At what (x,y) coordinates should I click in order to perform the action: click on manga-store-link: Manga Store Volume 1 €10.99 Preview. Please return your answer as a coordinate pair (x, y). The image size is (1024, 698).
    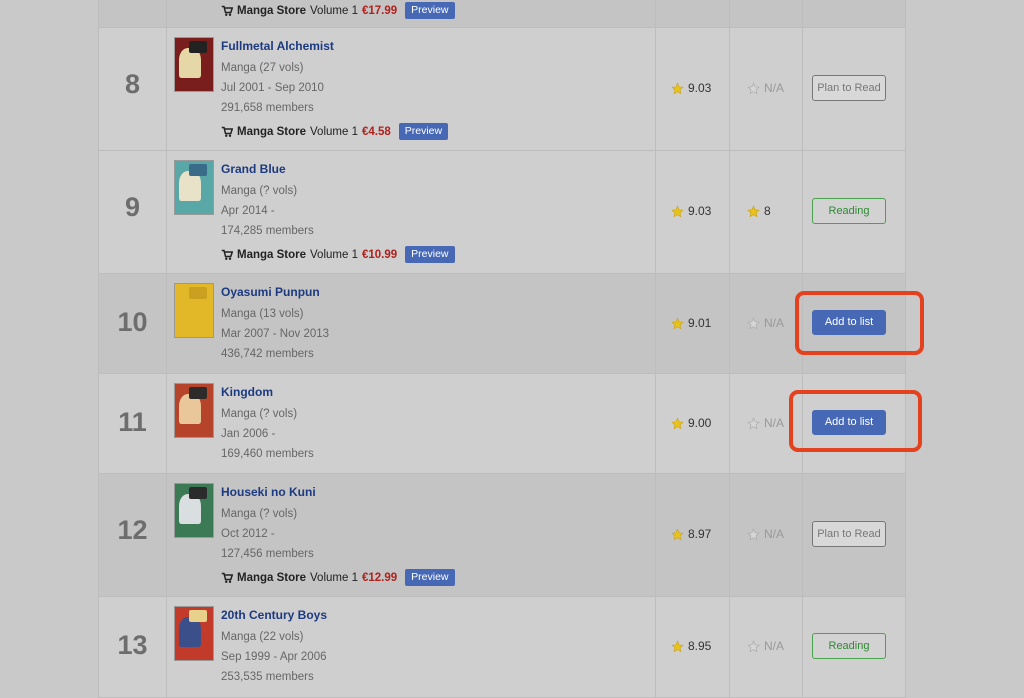
    Looking at the image, I should click on (338, 254).